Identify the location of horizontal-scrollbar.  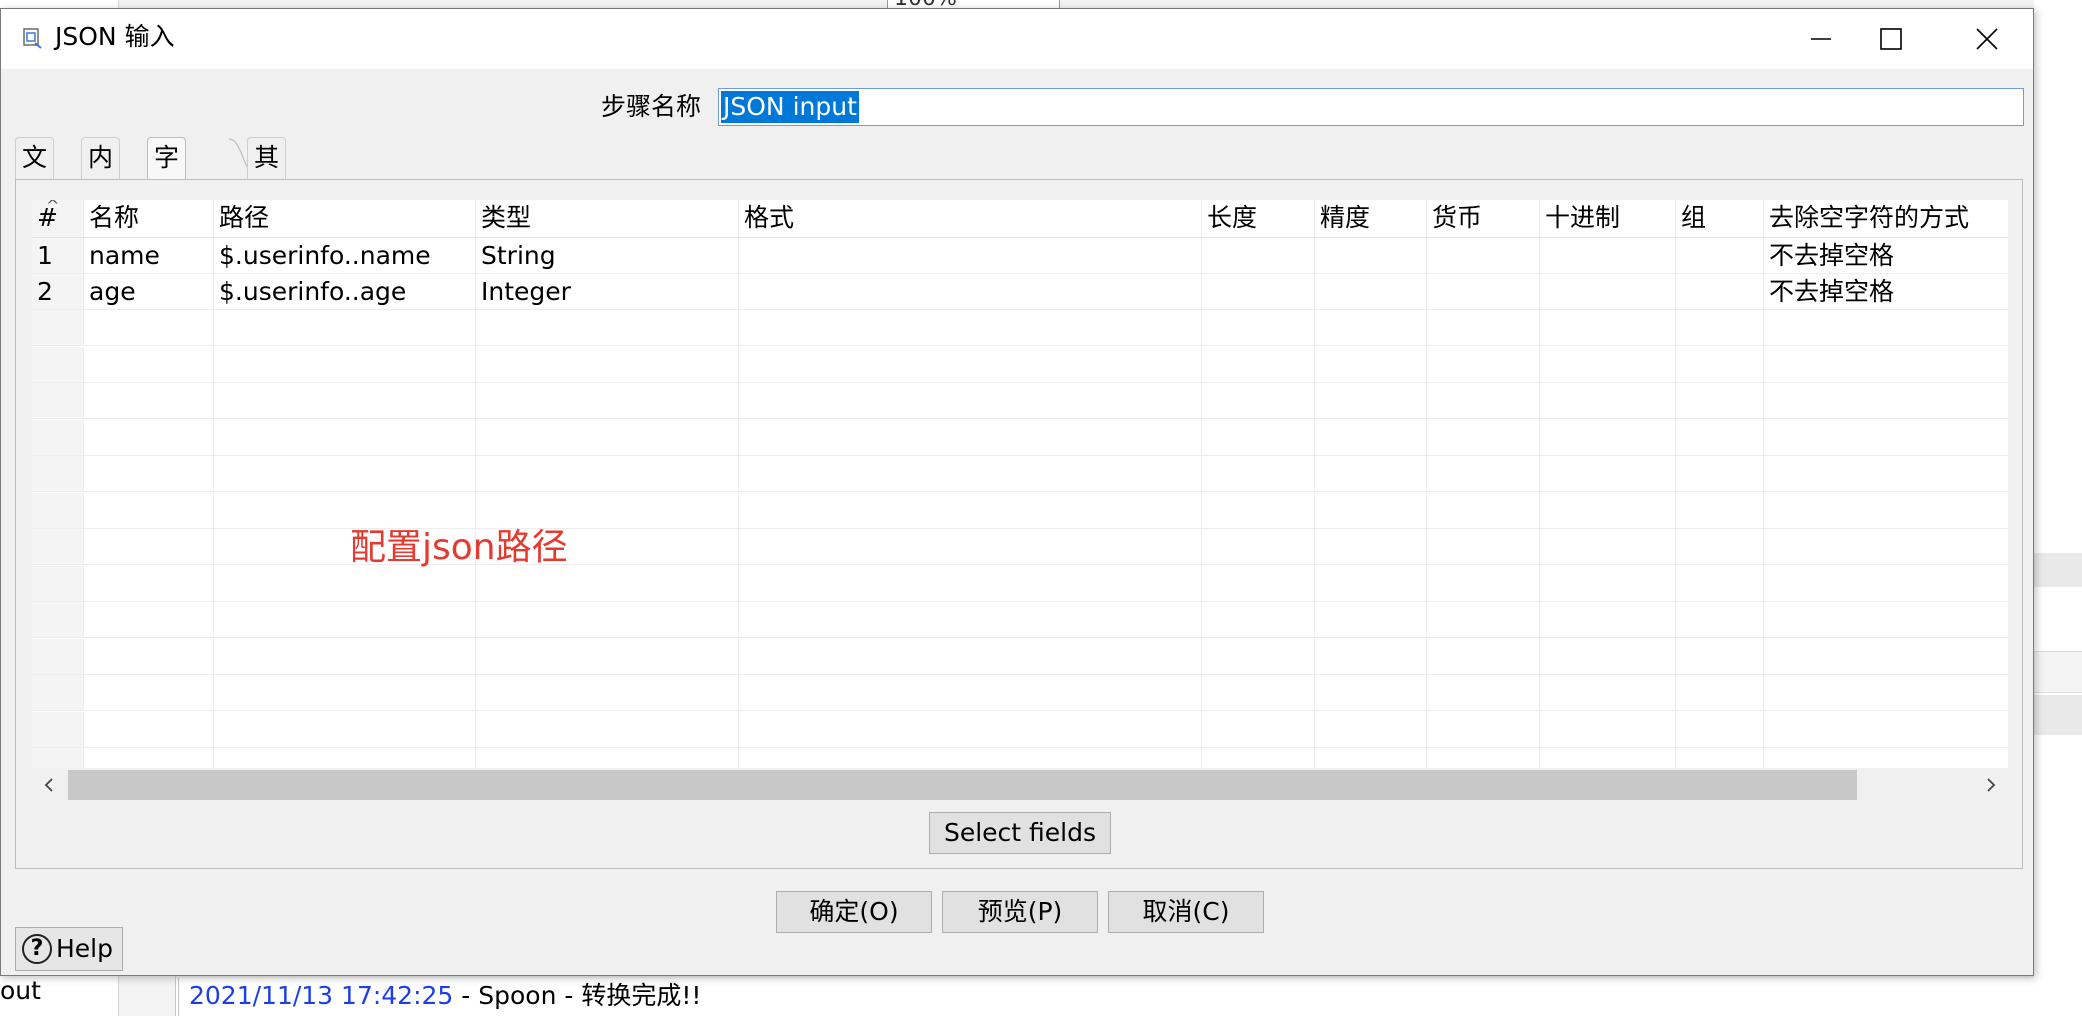
(1020, 785).